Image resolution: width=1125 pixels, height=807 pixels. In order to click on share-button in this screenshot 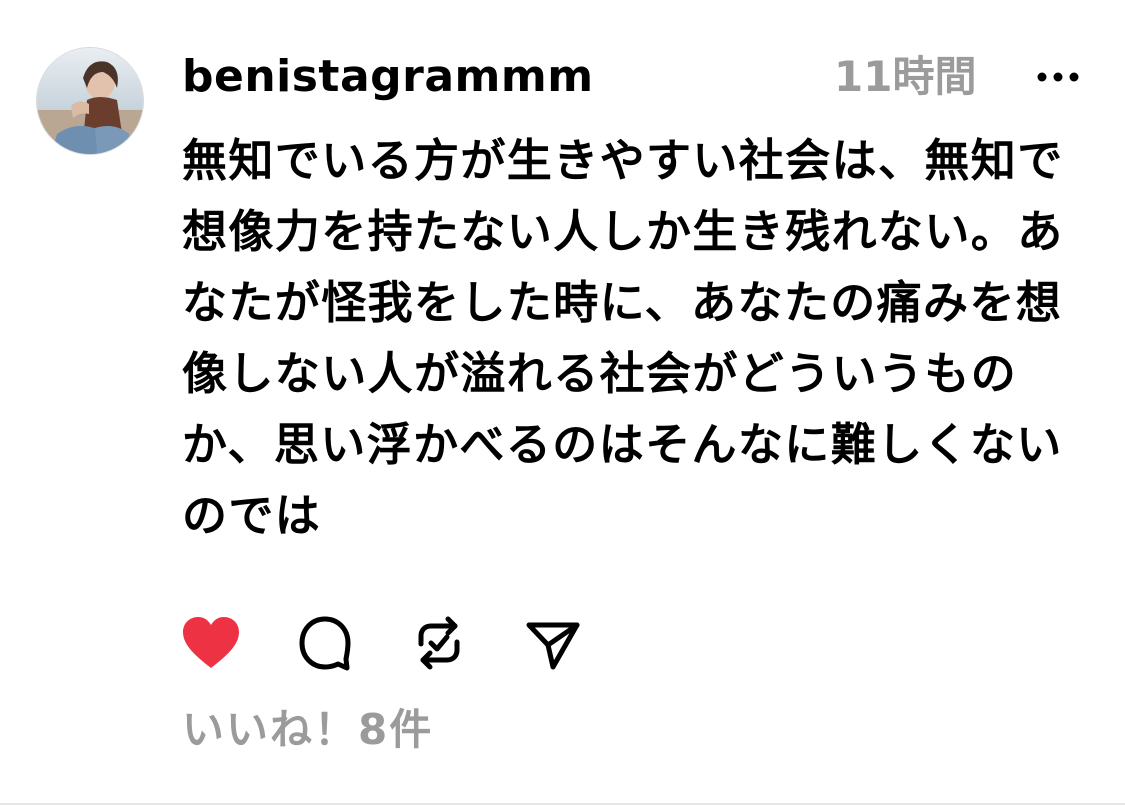, I will do `click(553, 643)`.